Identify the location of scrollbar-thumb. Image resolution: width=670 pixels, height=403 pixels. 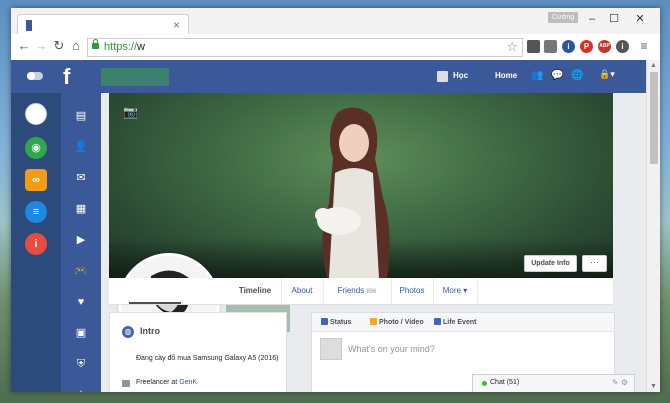
(654, 118).